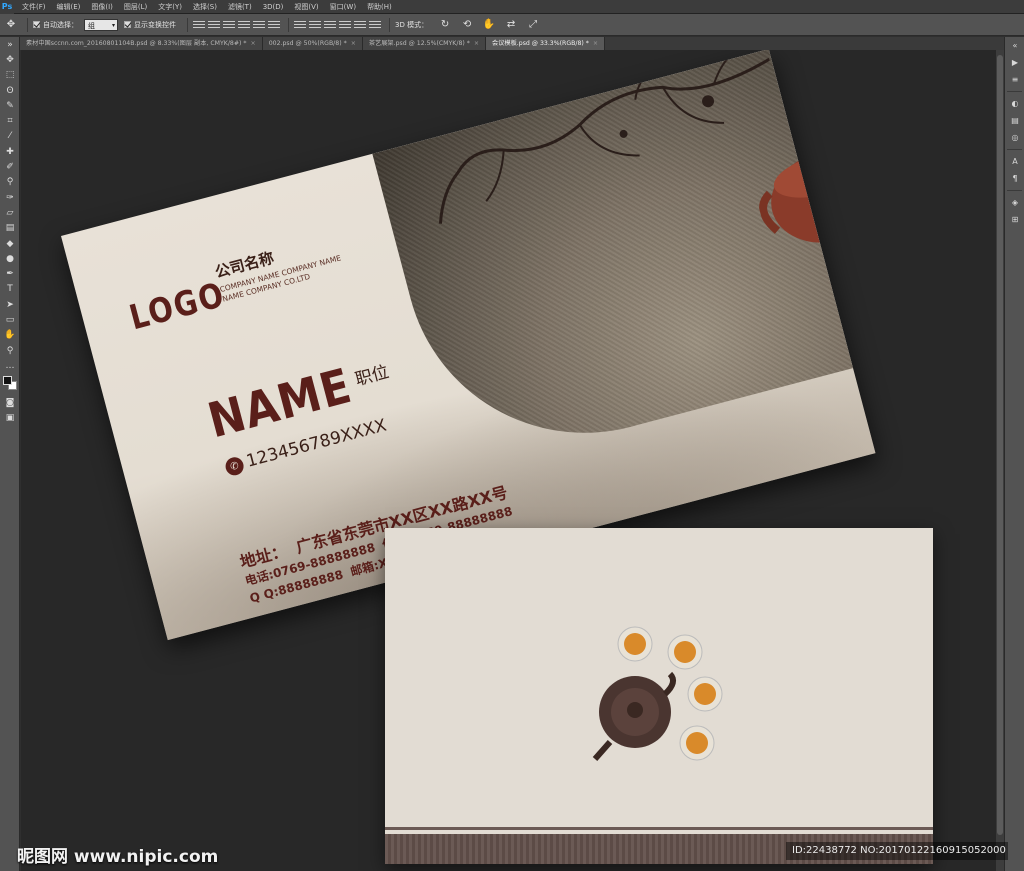 The width and height of the screenshot is (1024, 871). Describe the element at coordinates (10, 335) in the screenshot. I see `hand-tool-icon: ✋` at that location.